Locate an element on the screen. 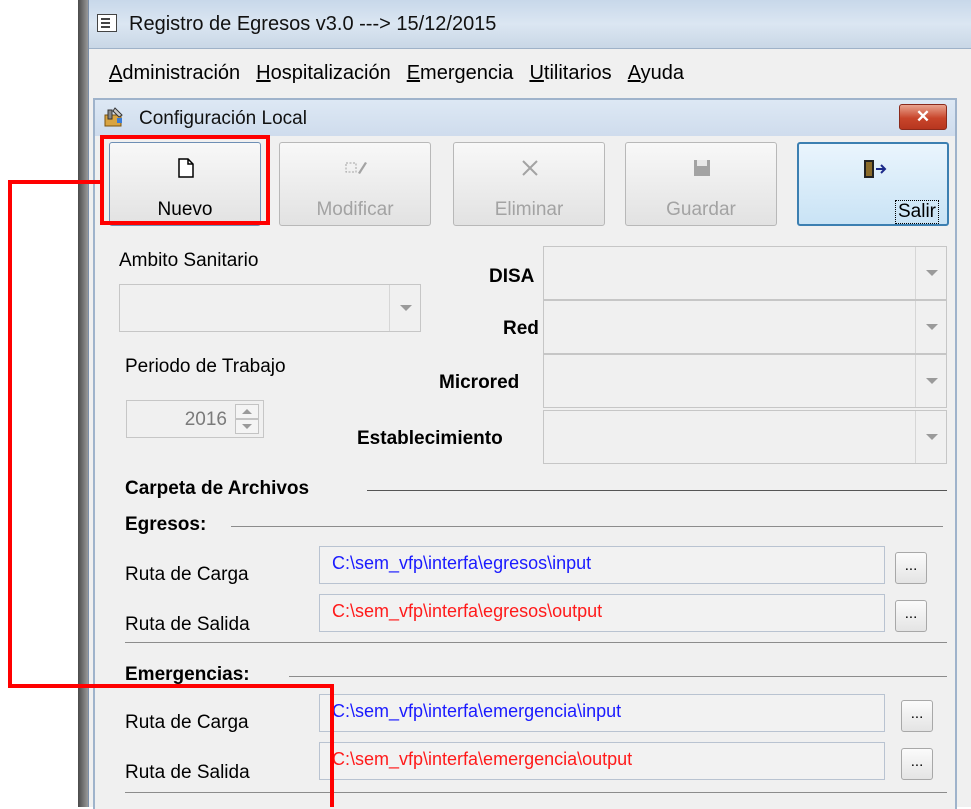 The height and width of the screenshot is (809, 971). egresos-salida-label: Ruta de Salida is located at coordinates (187, 624).